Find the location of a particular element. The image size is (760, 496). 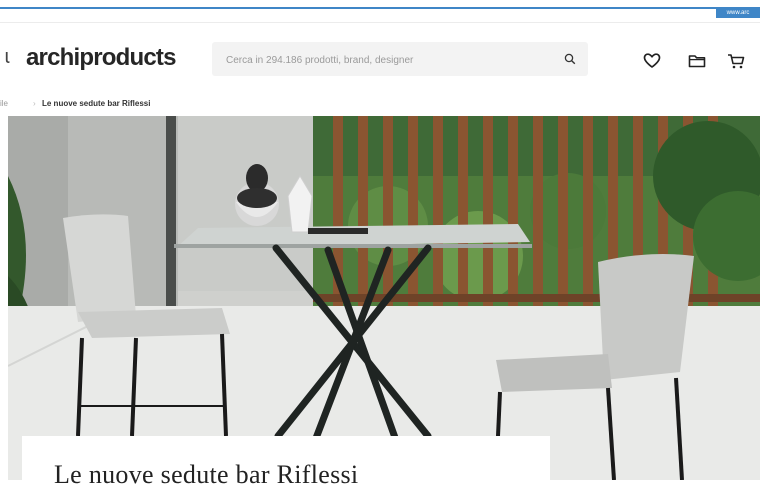

site-header: ɩ archiproducts is located at coordinates (380, 60).